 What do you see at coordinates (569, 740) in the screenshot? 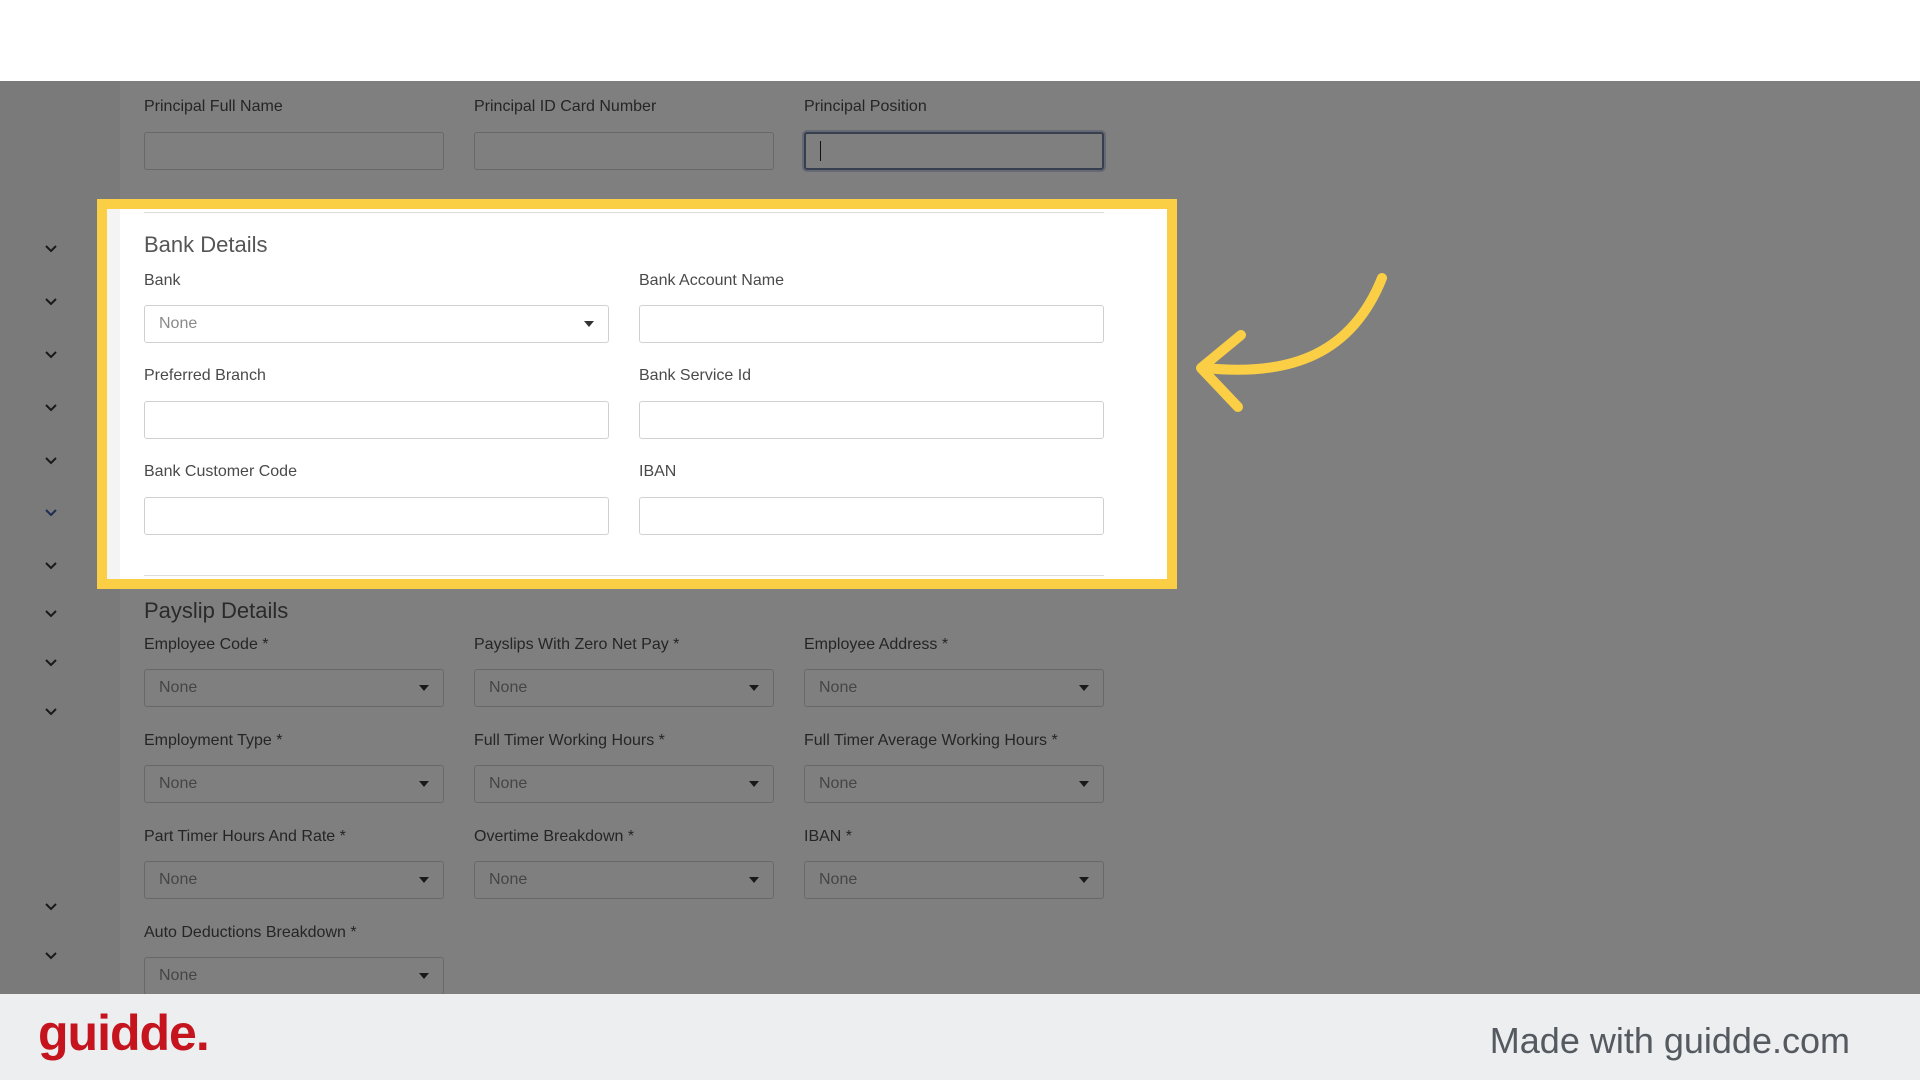
I see `full-timer-working-hours-label: Full Timer Working Hours *` at bounding box center [569, 740].